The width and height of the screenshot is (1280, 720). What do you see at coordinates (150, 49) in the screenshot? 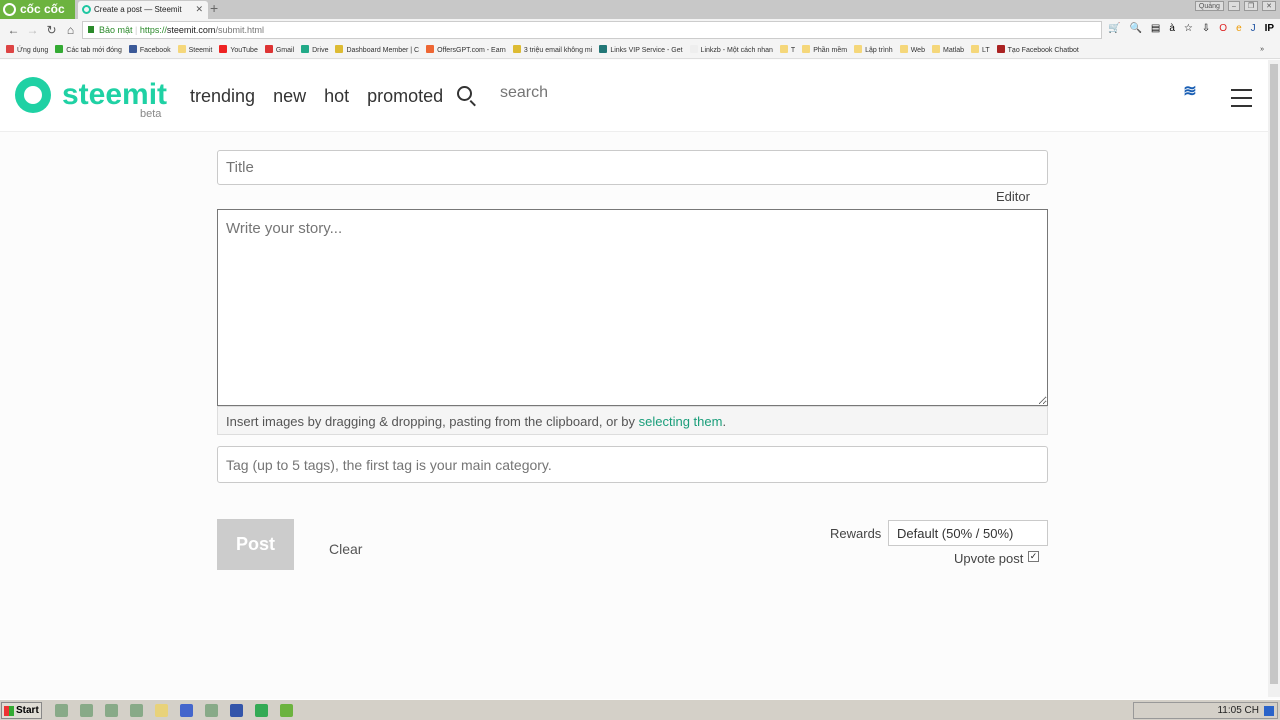
I see `bookmark: Facebook` at bounding box center [150, 49].